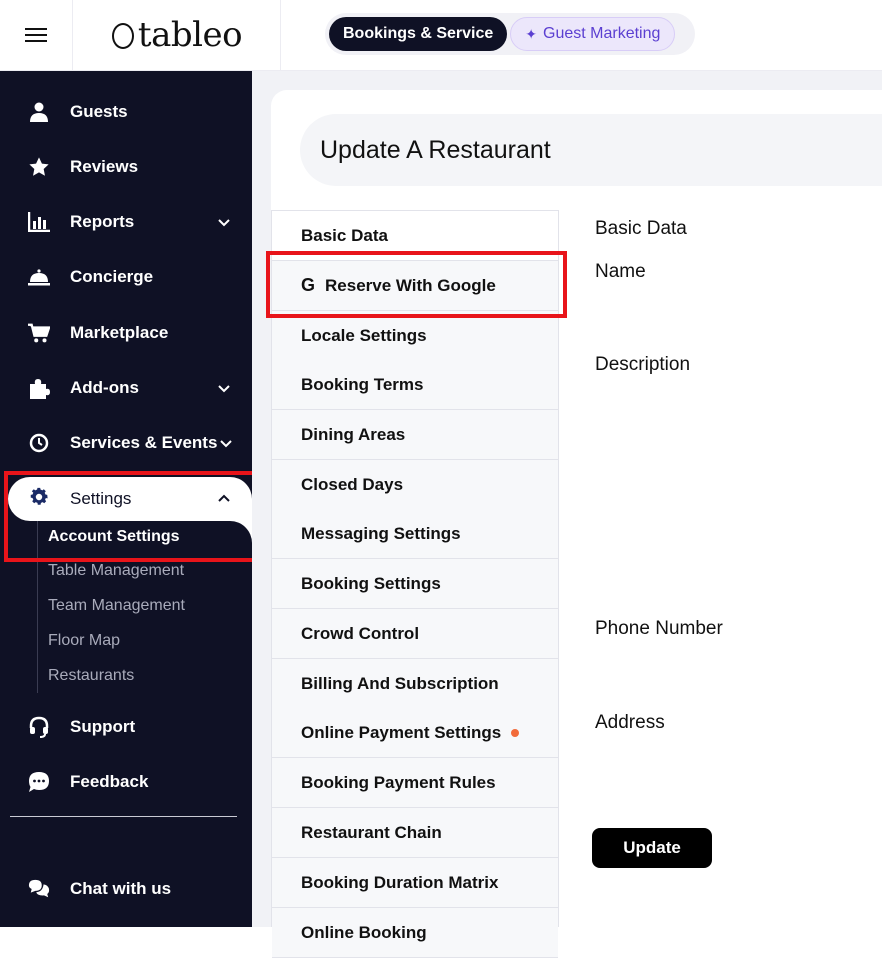 This screenshot has width=882, height=958. I want to click on hamburger-menu-button, so click(36, 35).